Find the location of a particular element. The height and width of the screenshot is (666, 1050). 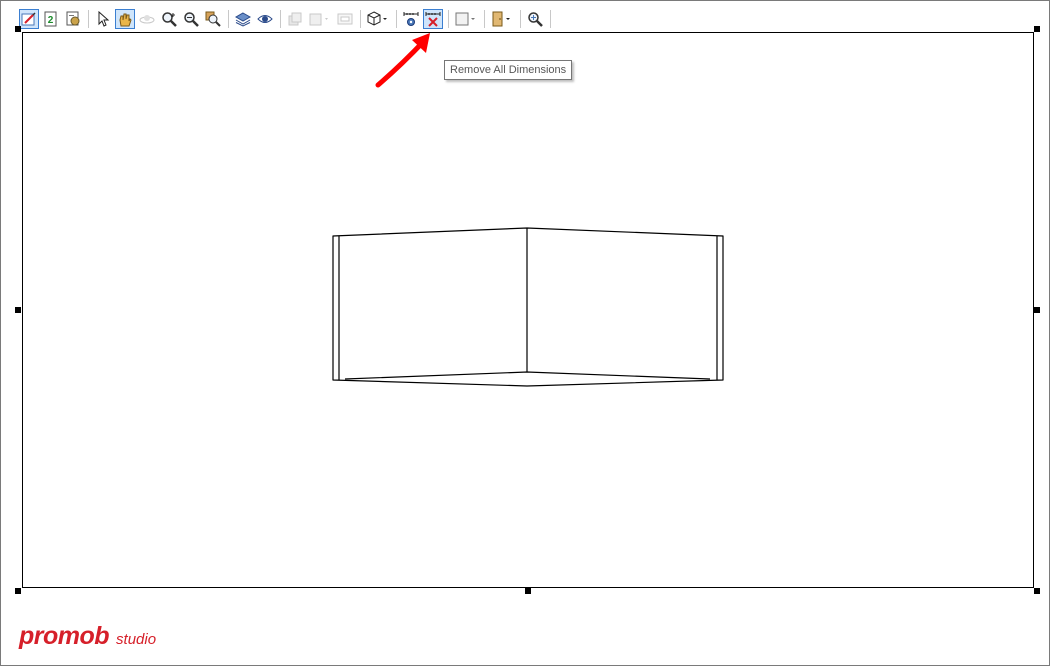

logo-suffix: studio is located at coordinates (136, 639).